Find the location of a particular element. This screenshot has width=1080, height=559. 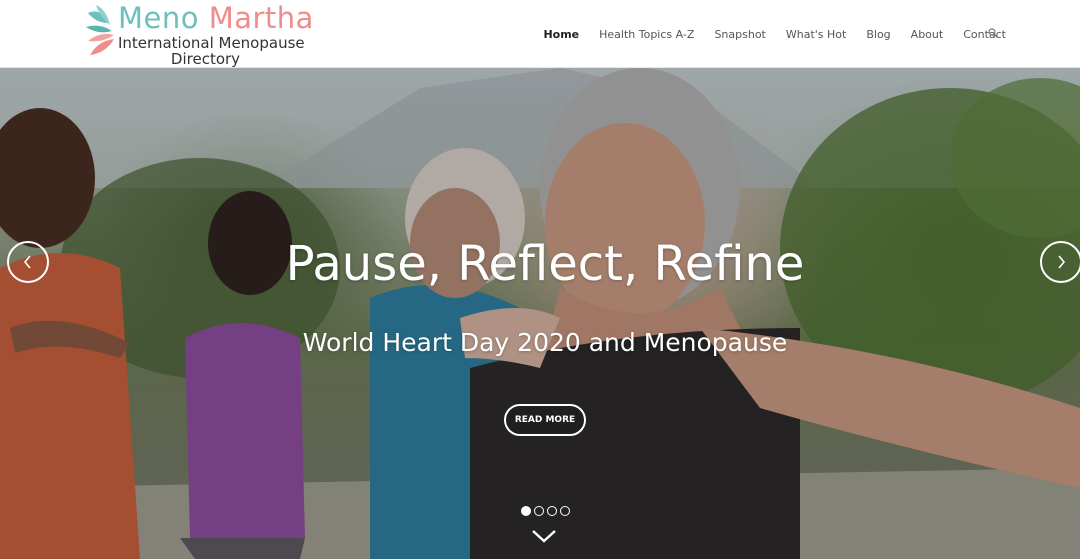

hero-title: Pause, Reflect, Refine is located at coordinates (545, 264).